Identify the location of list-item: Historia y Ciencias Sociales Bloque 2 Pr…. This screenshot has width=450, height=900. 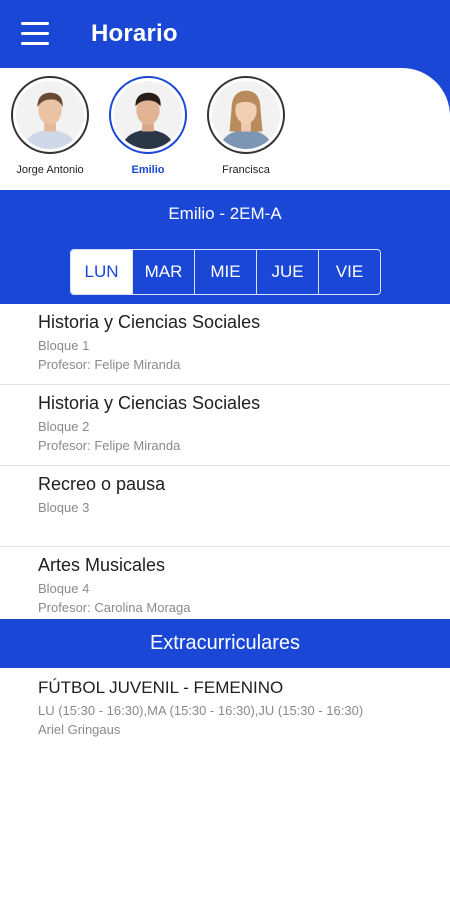
(225, 425).